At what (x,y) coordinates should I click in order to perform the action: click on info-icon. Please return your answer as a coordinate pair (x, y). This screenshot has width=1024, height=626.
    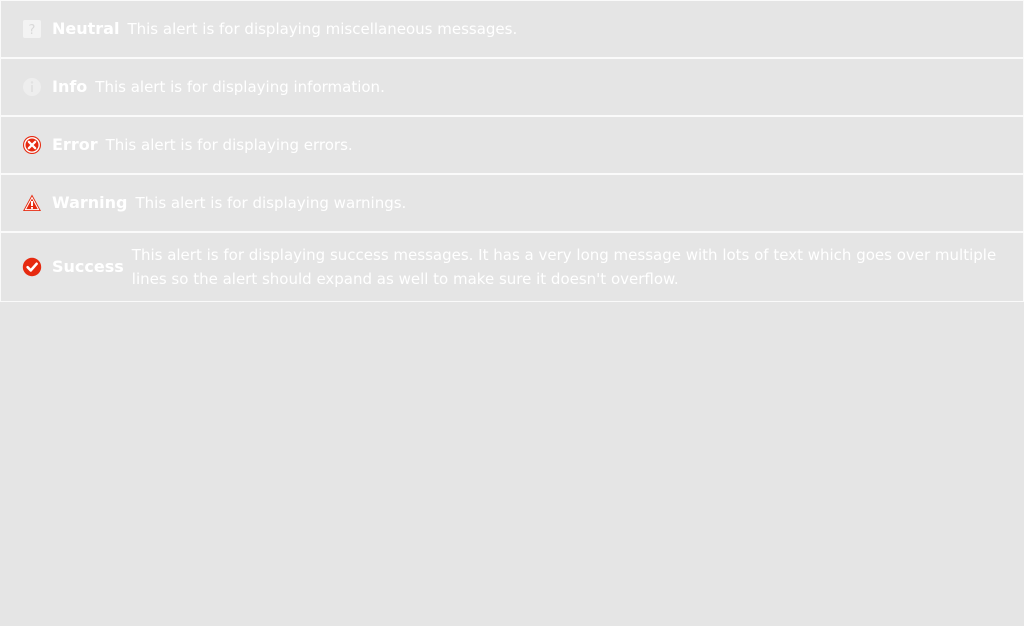
    Looking at the image, I should click on (32, 87).